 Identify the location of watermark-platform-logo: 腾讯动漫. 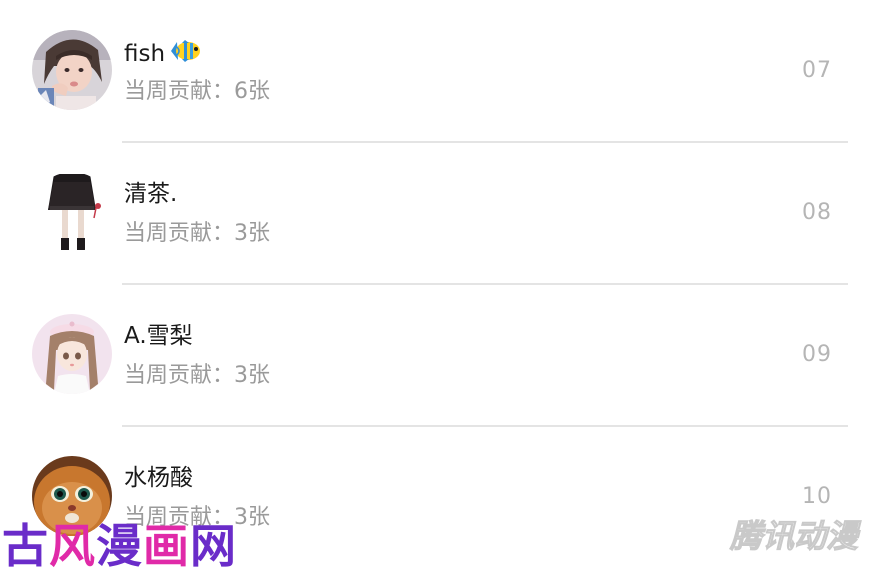
(793, 536).